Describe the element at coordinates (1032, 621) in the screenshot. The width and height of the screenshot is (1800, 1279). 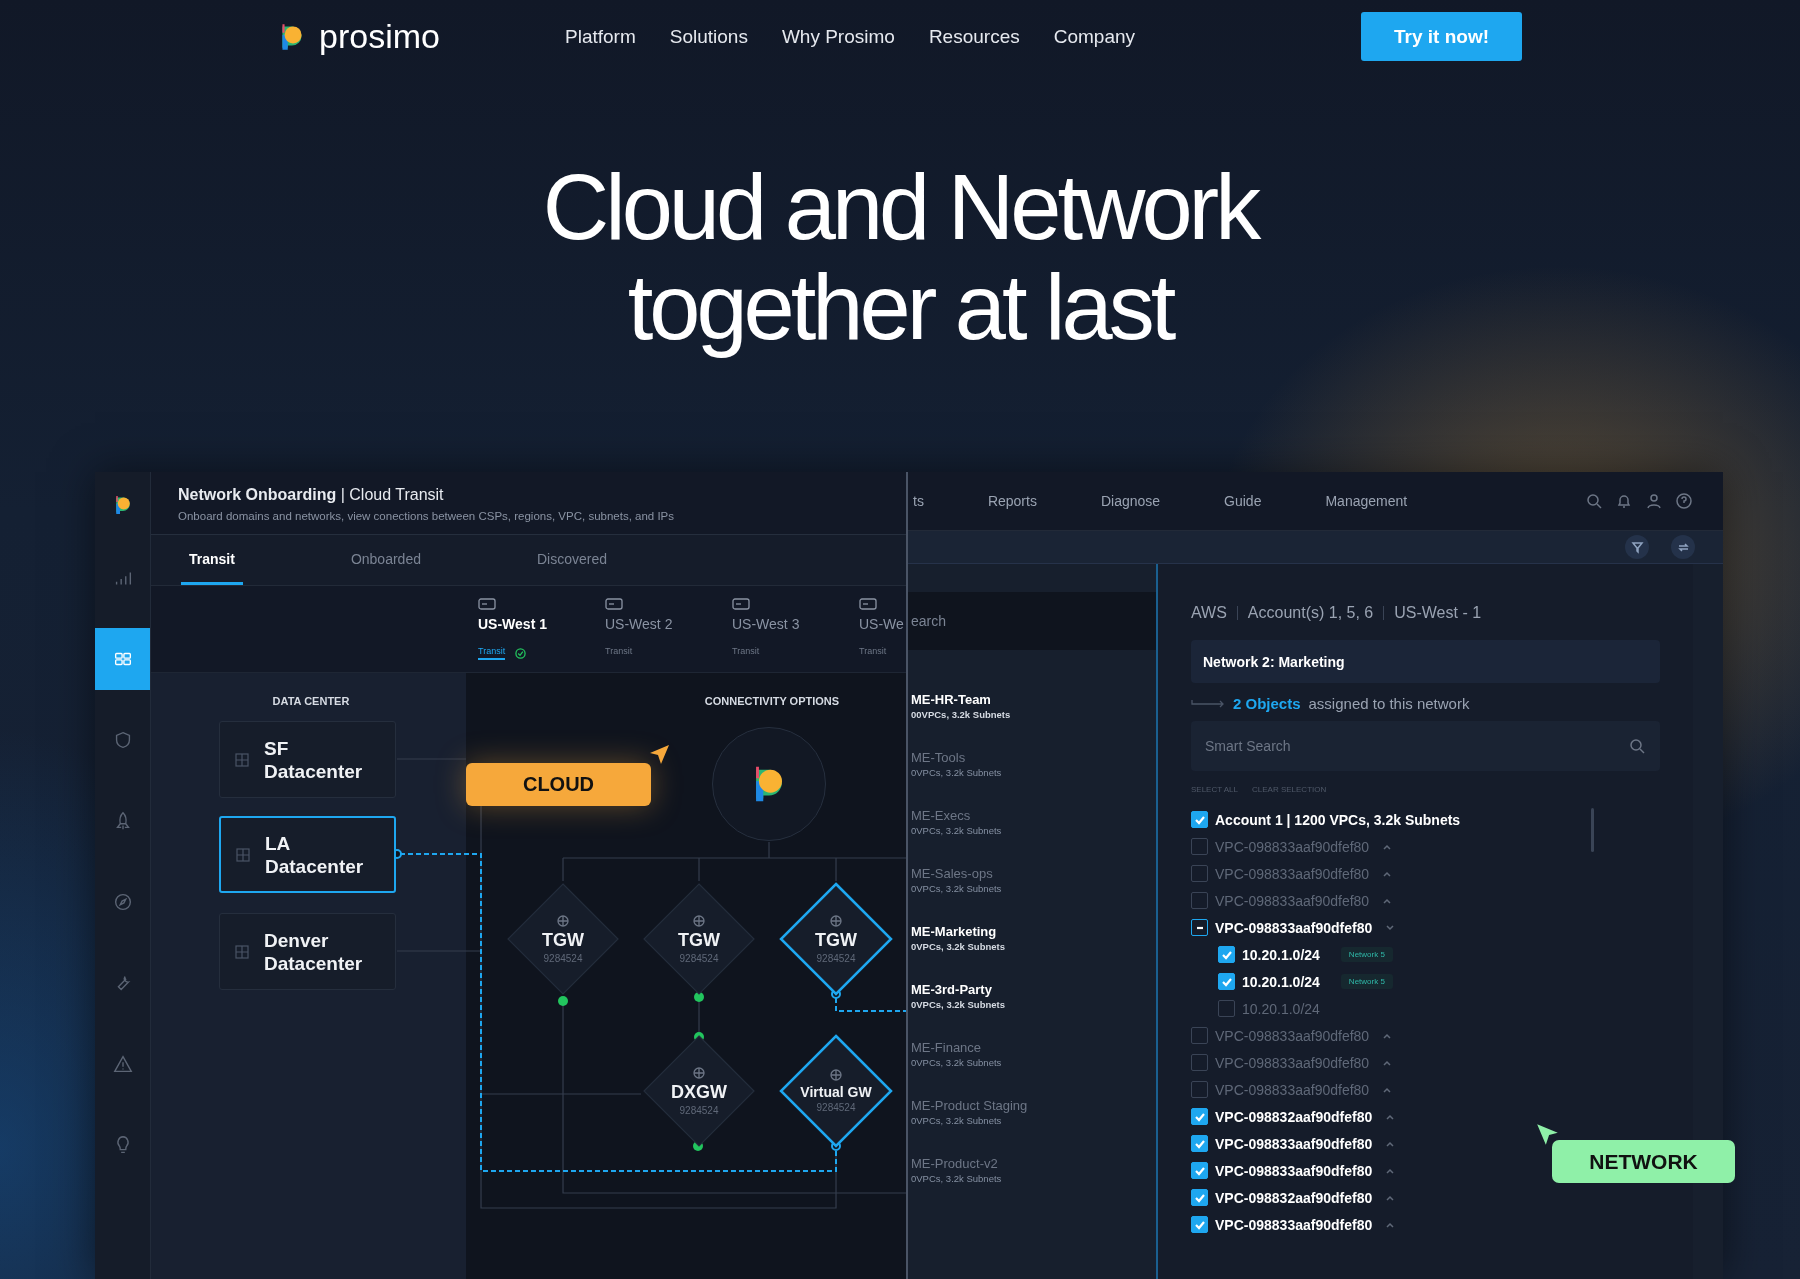
I see `search-field: earch` at that location.